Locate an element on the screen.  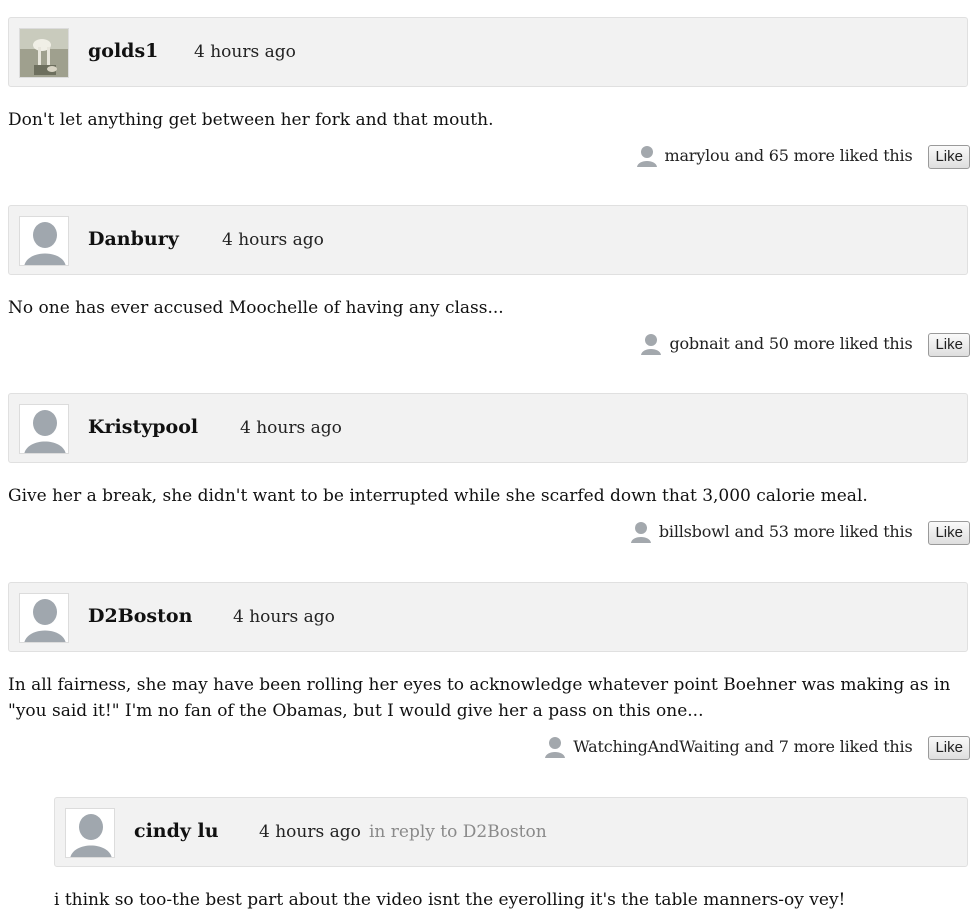
comment-header: Danbury 4 hours ago is located at coordinates (488, 240).